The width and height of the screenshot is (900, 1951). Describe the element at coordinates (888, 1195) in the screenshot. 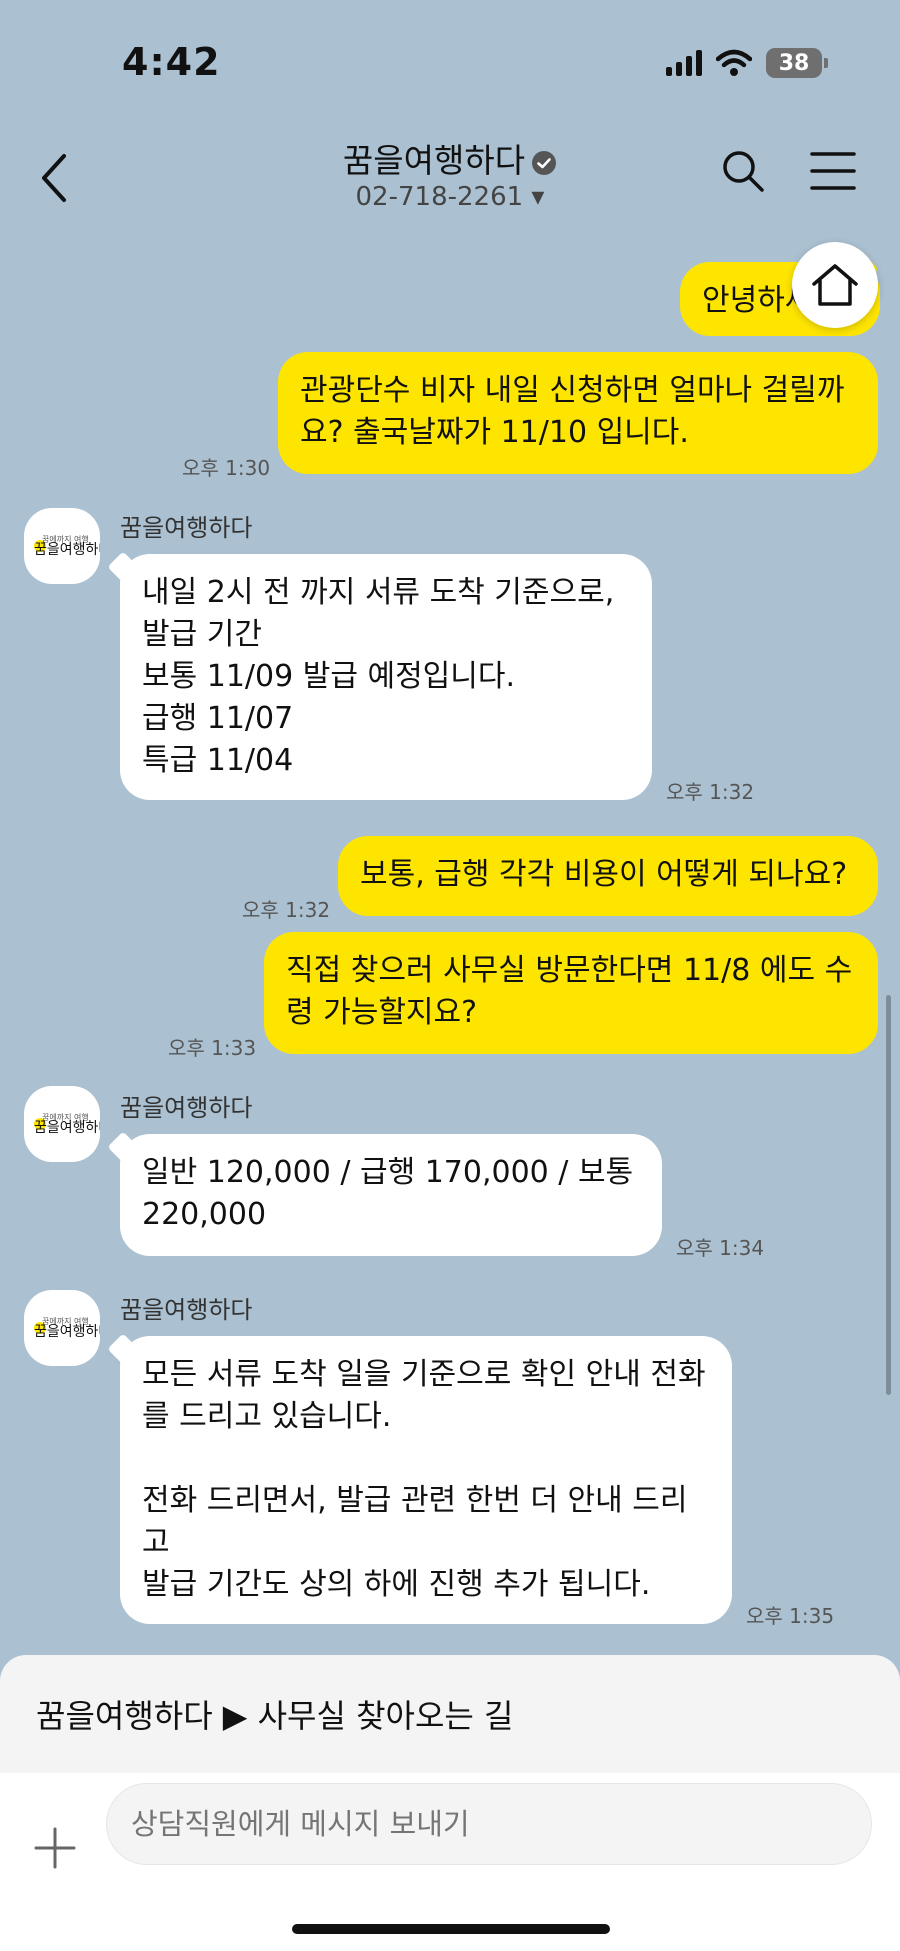

I see `chat-scrollbar` at that location.